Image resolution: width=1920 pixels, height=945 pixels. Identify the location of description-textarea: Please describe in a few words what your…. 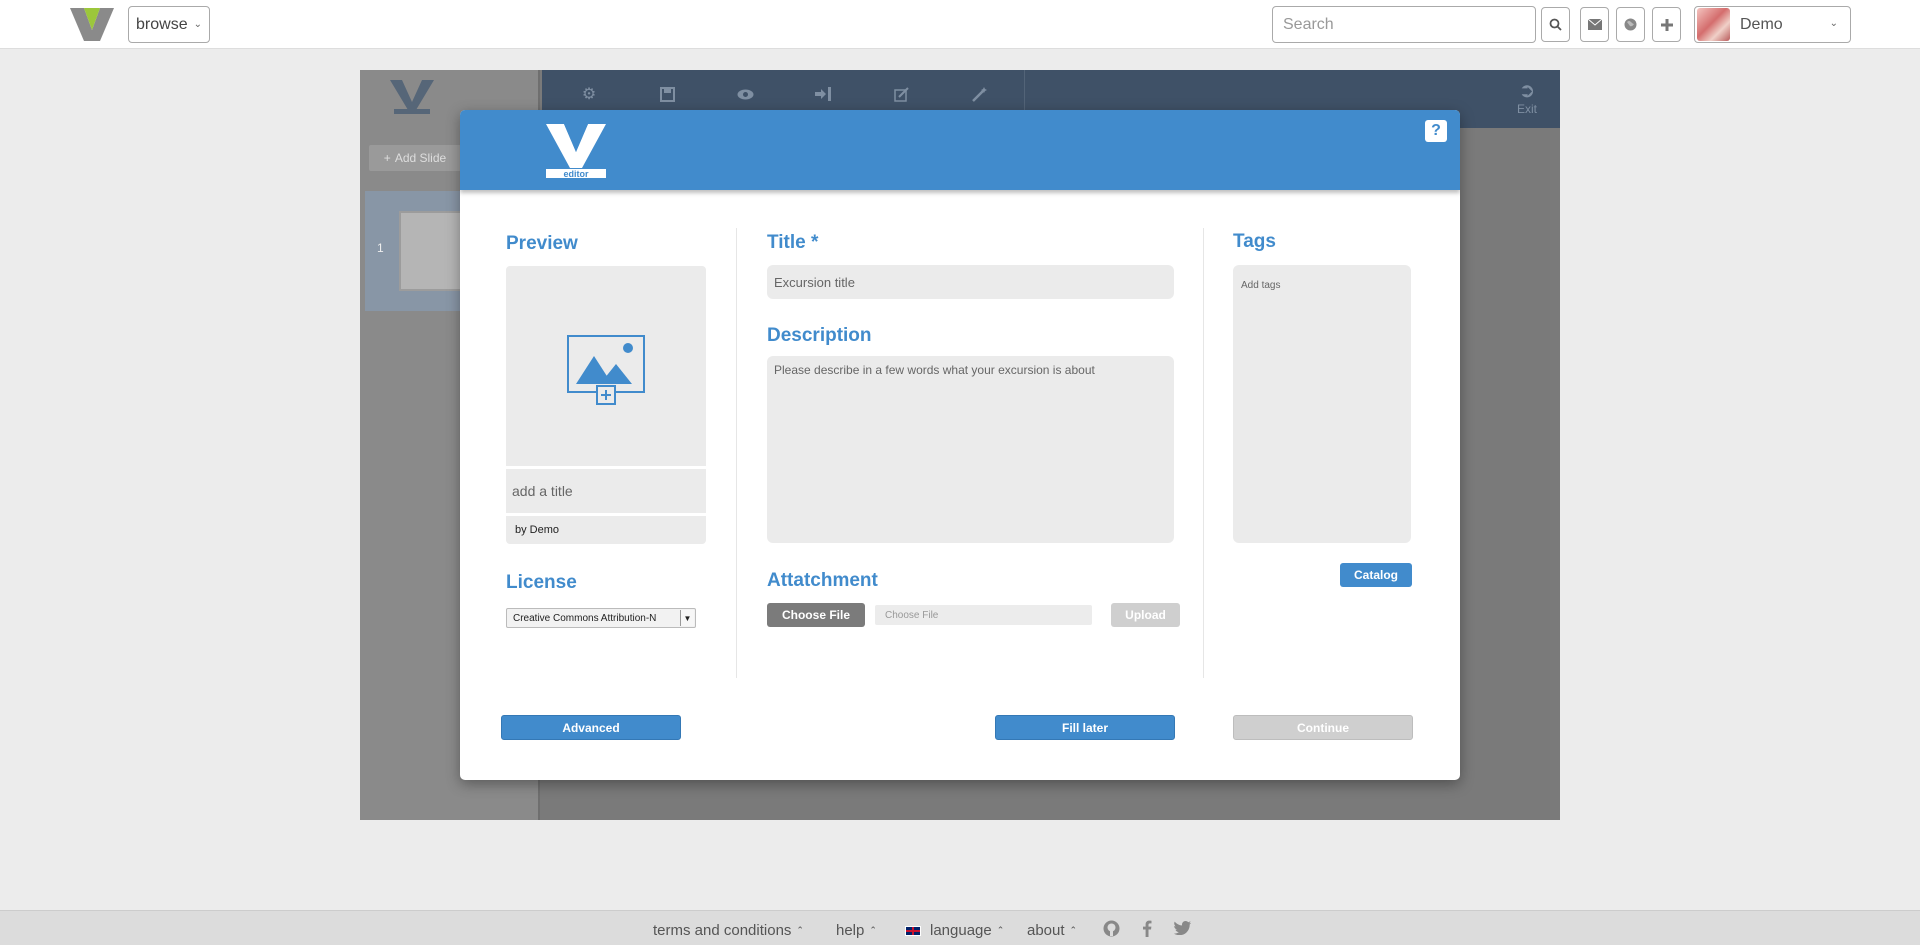
(970, 449).